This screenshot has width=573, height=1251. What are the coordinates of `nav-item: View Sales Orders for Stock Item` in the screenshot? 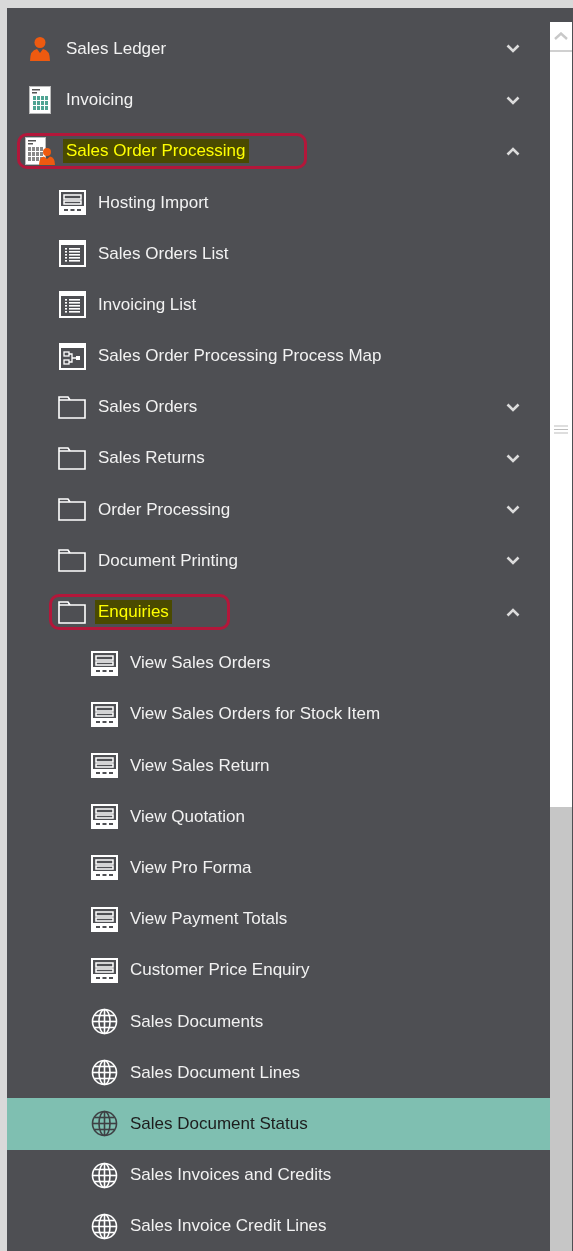 It's located at (278, 714).